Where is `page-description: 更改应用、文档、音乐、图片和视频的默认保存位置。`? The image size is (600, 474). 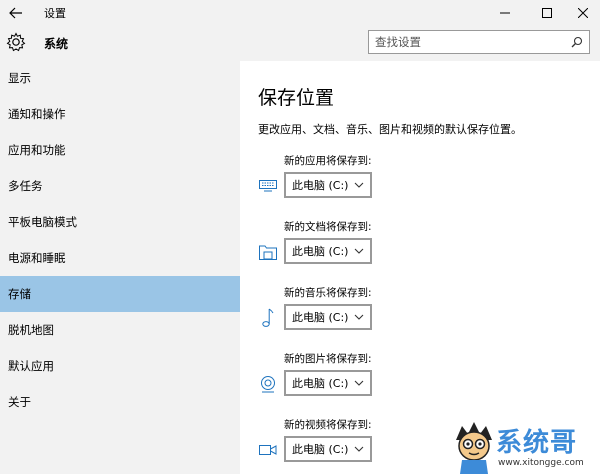 page-description: 更改应用、文档、音乐、图片和视频的默认保存位置。 is located at coordinates (390, 129).